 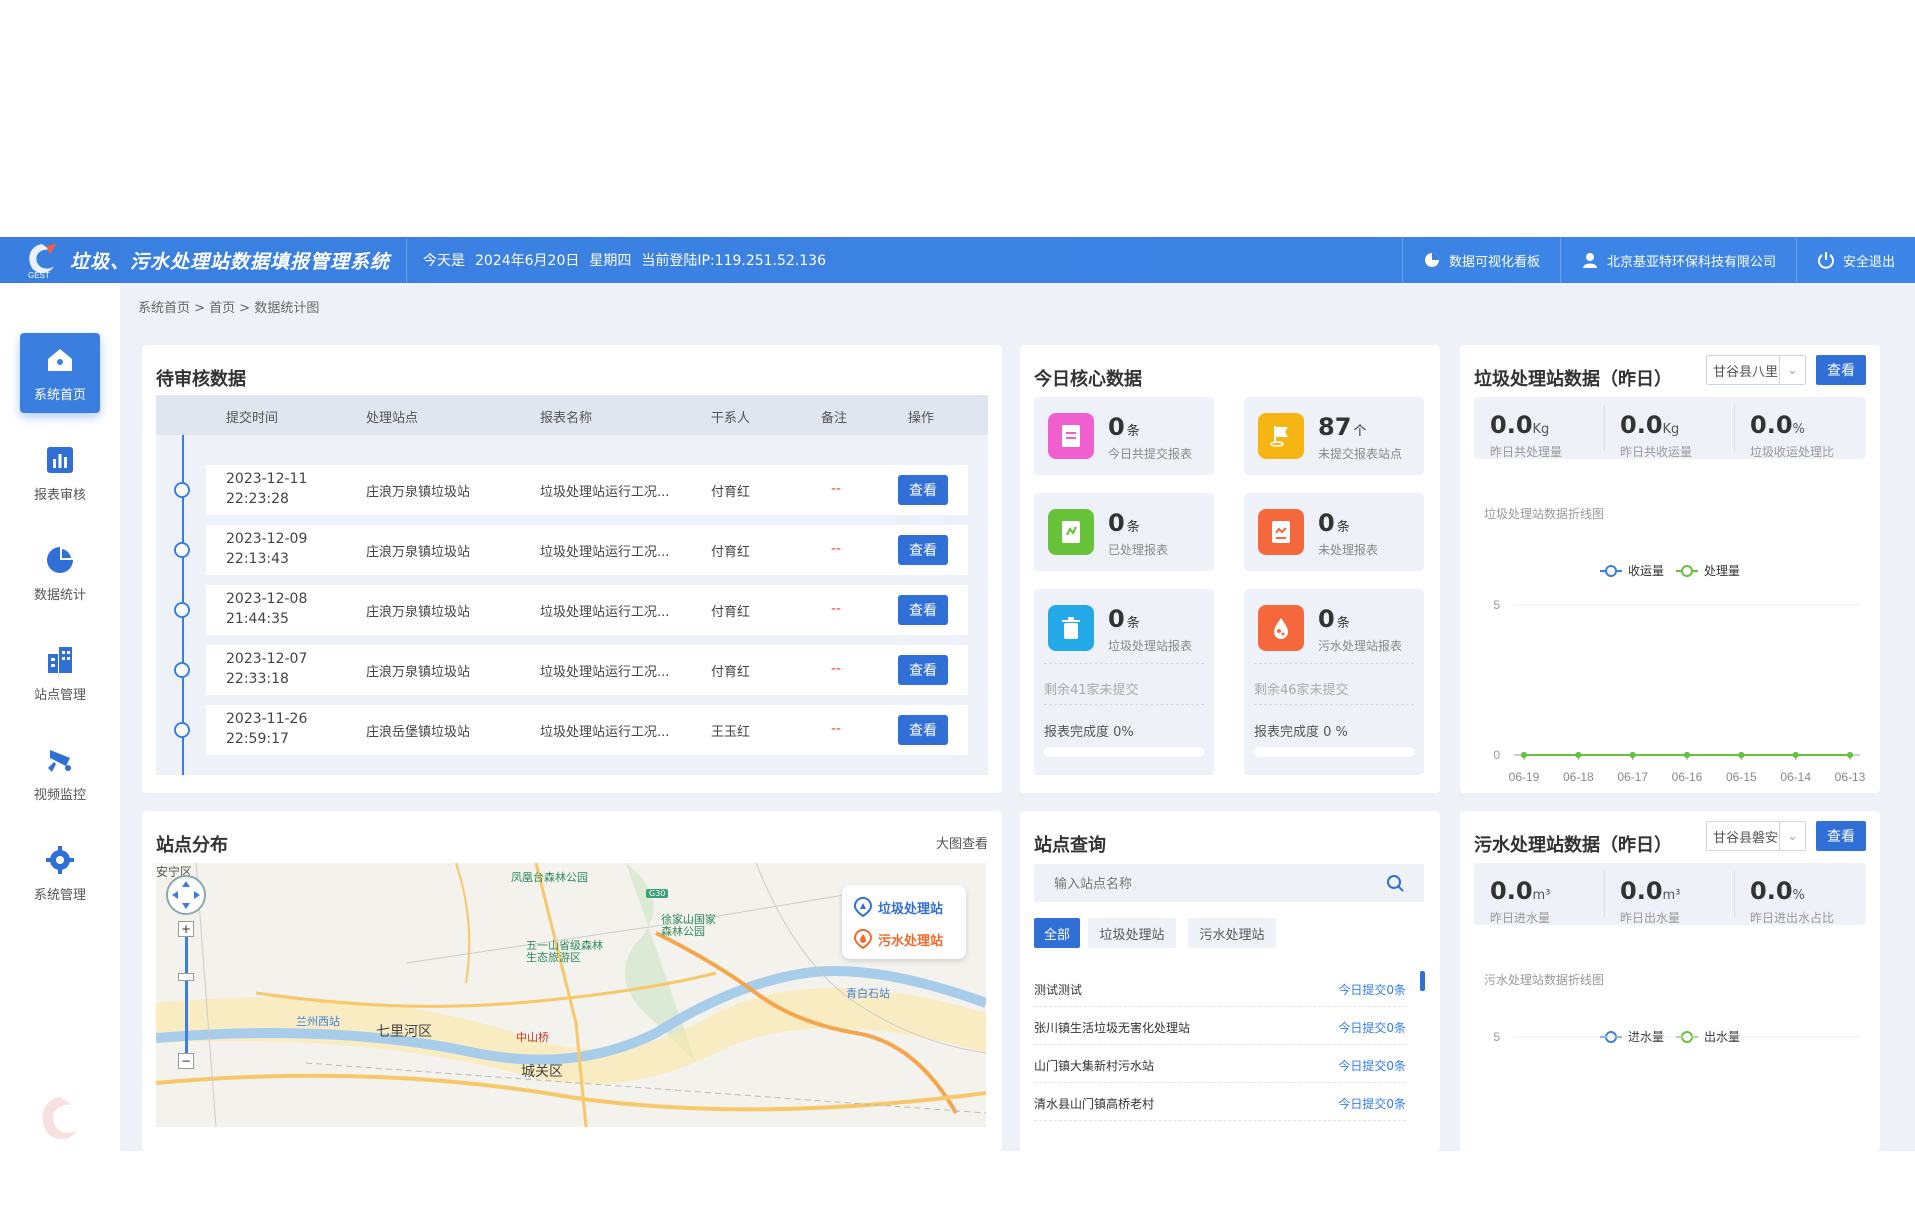 What do you see at coordinates (1112, 1028) in the screenshot?
I see `station-name: 张川镇生活垃圾无害化处理站` at bounding box center [1112, 1028].